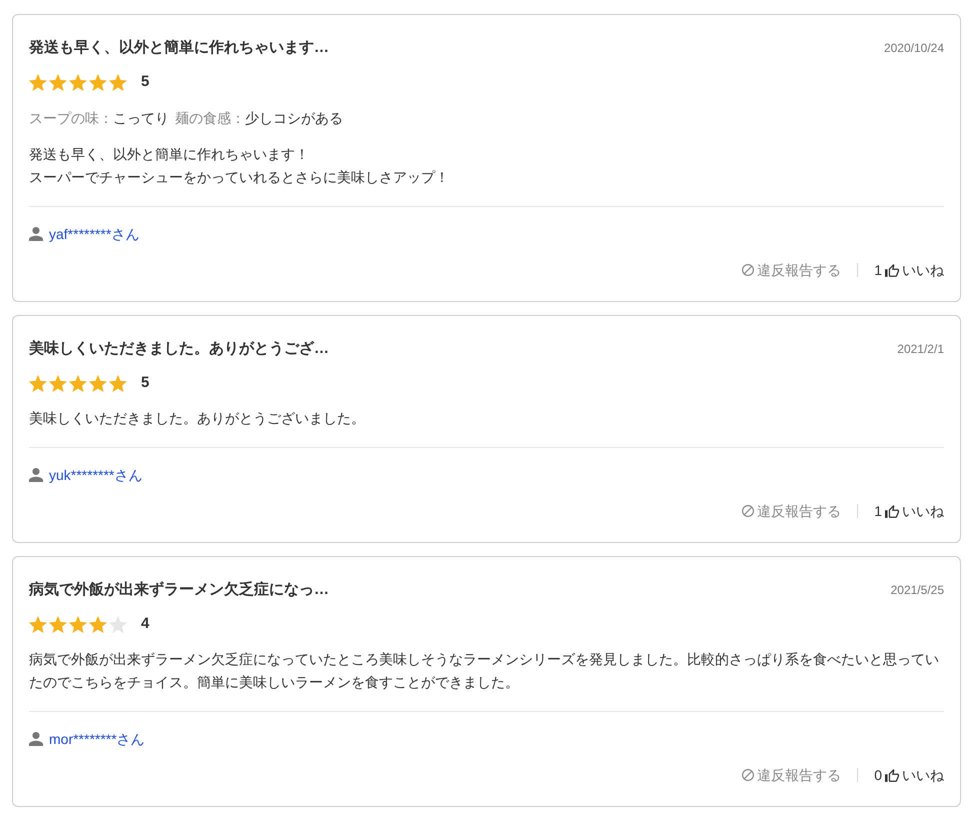  Describe the element at coordinates (294, 118) in the screenshot. I see `attribute-value: 少しコシがある` at that location.